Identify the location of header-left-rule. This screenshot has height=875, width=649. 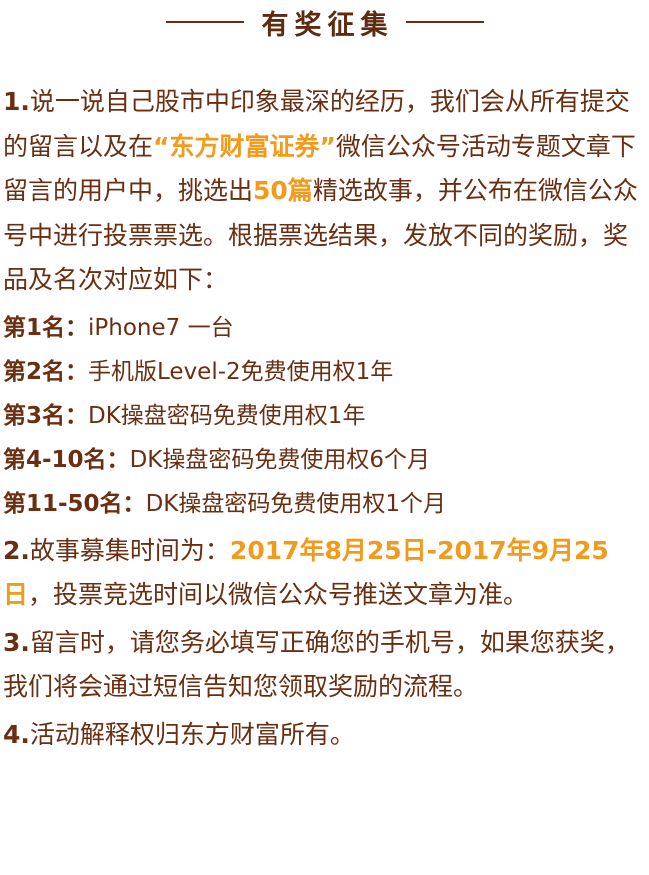
(204, 22).